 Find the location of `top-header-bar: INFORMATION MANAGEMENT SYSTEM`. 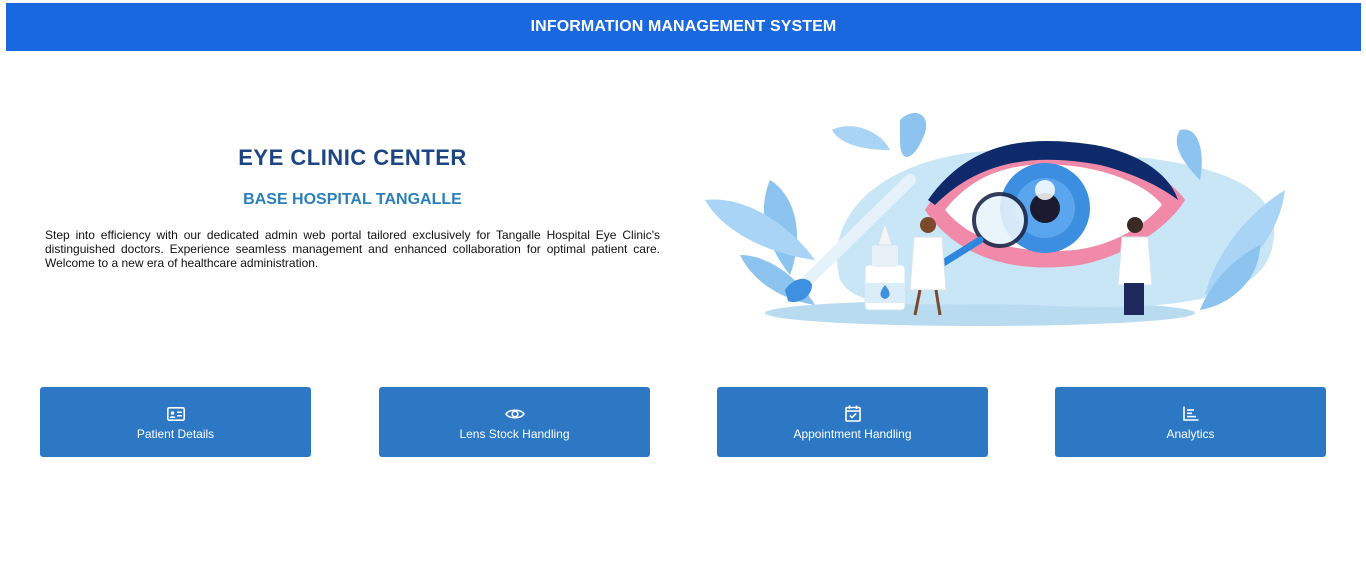

top-header-bar: INFORMATION MANAGEMENT SYSTEM is located at coordinates (683, 27).